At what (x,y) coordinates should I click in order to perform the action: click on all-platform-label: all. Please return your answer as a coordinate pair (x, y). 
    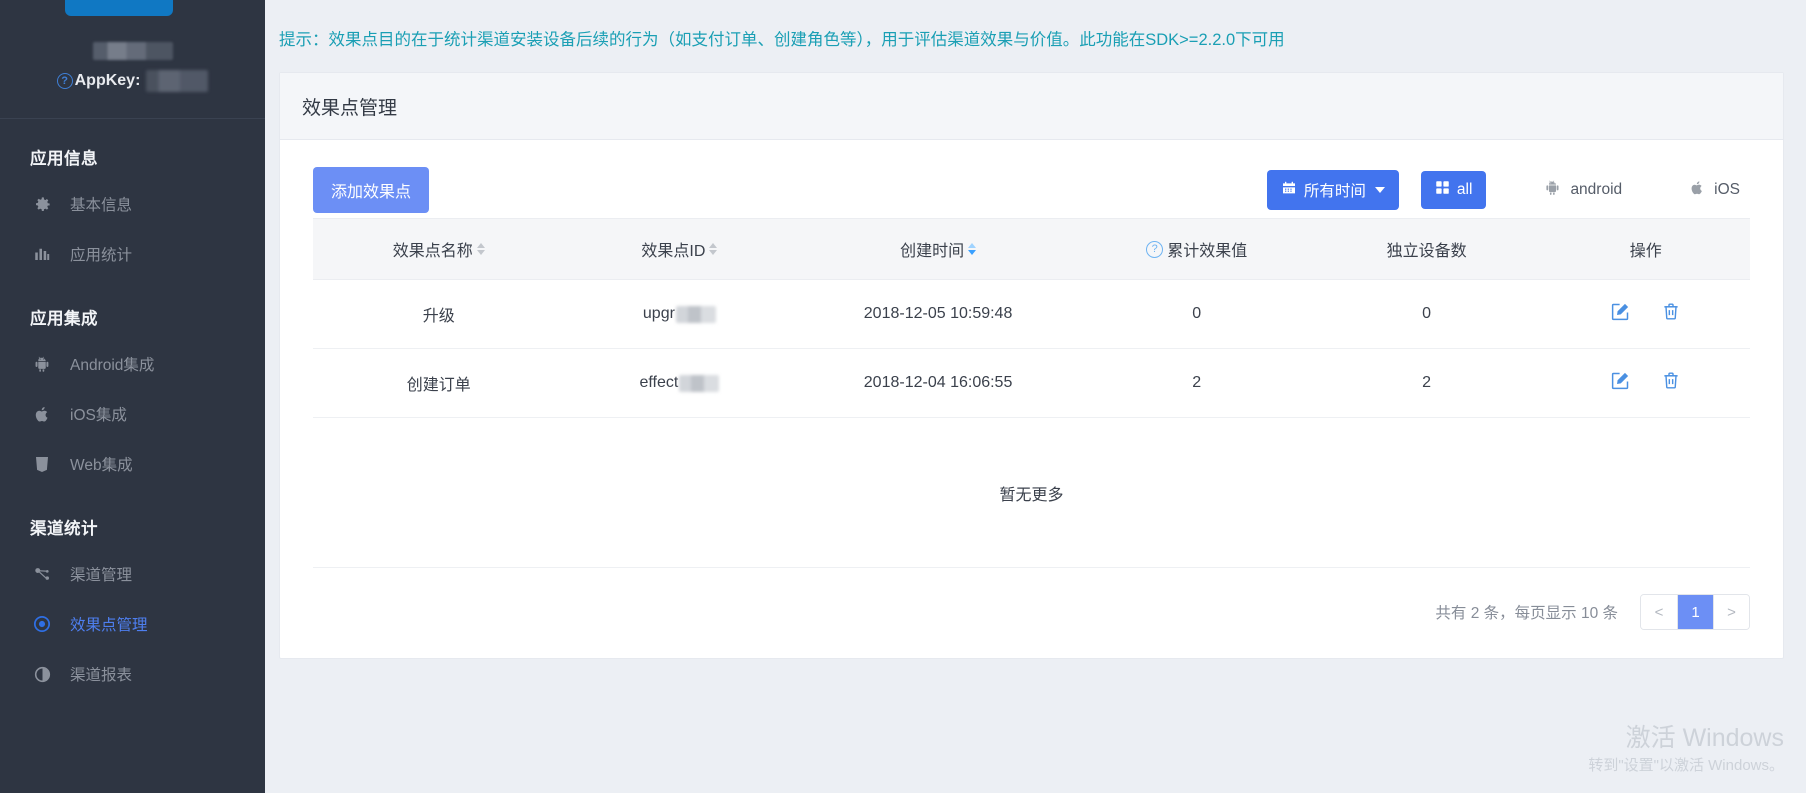
    Looking at the image, I should click on (1464, 189).